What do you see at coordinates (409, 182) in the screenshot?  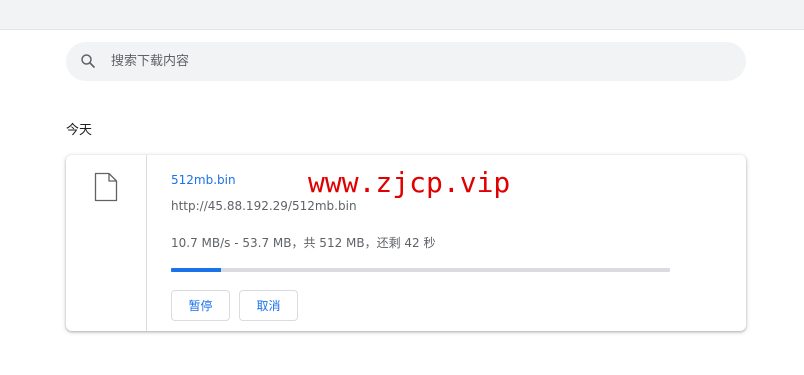 I see `watermark-text: www.zjcp.vip` at bounding box center [409, 182].